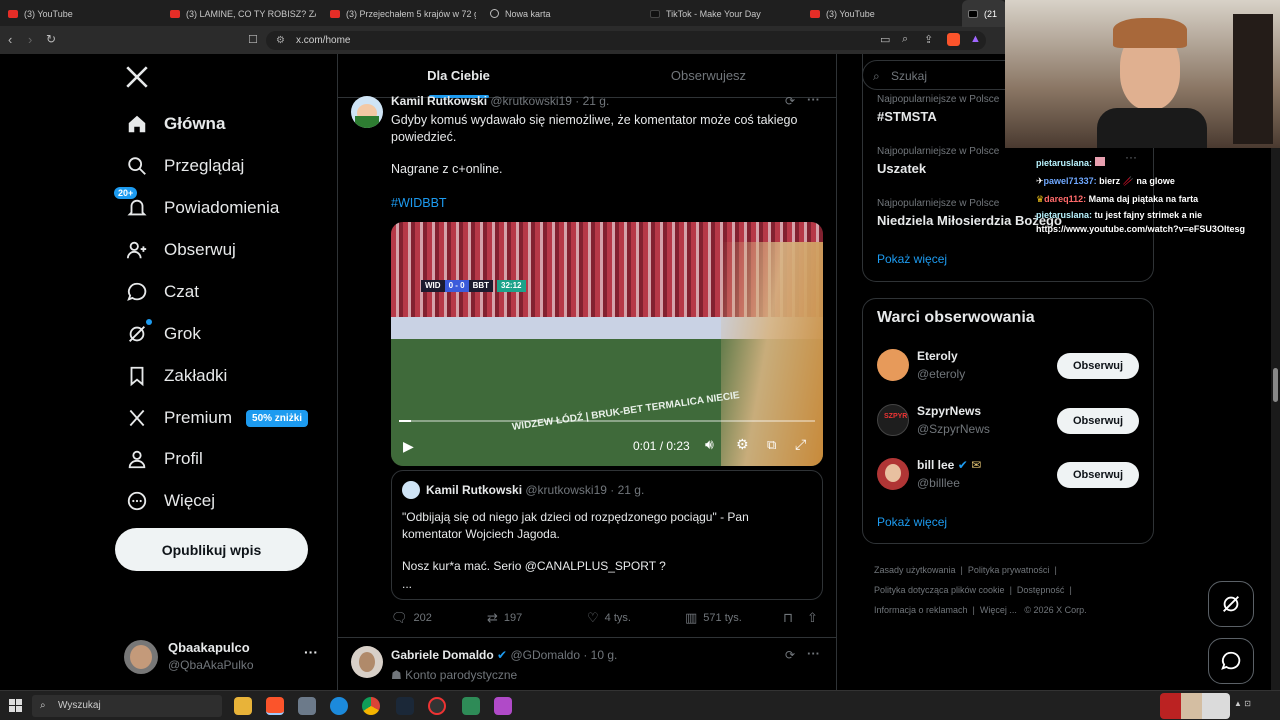 This screenshot has height=720, width=1280. What do you see at coordinates (708, 76) in the screenshot?
I see `tab-following: Obserwujesz` at bounding box center [708, 76].